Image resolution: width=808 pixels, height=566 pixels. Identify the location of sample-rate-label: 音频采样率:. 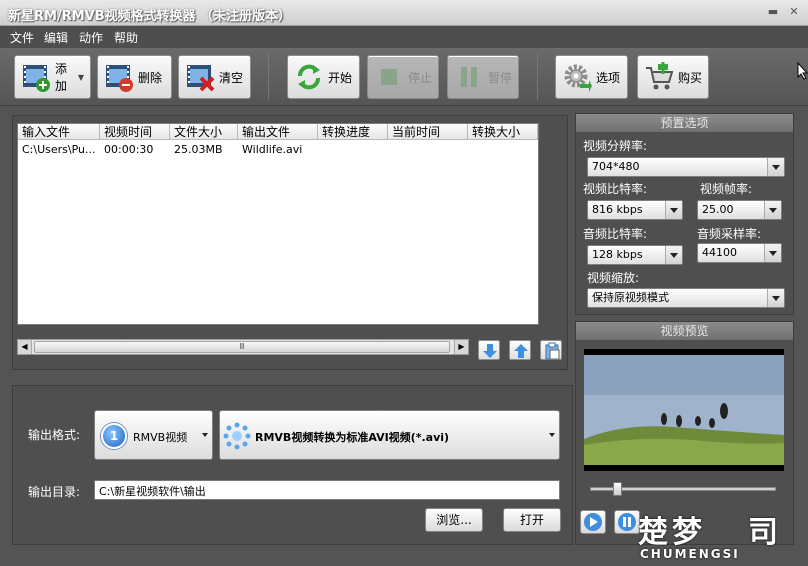
(729, 234).